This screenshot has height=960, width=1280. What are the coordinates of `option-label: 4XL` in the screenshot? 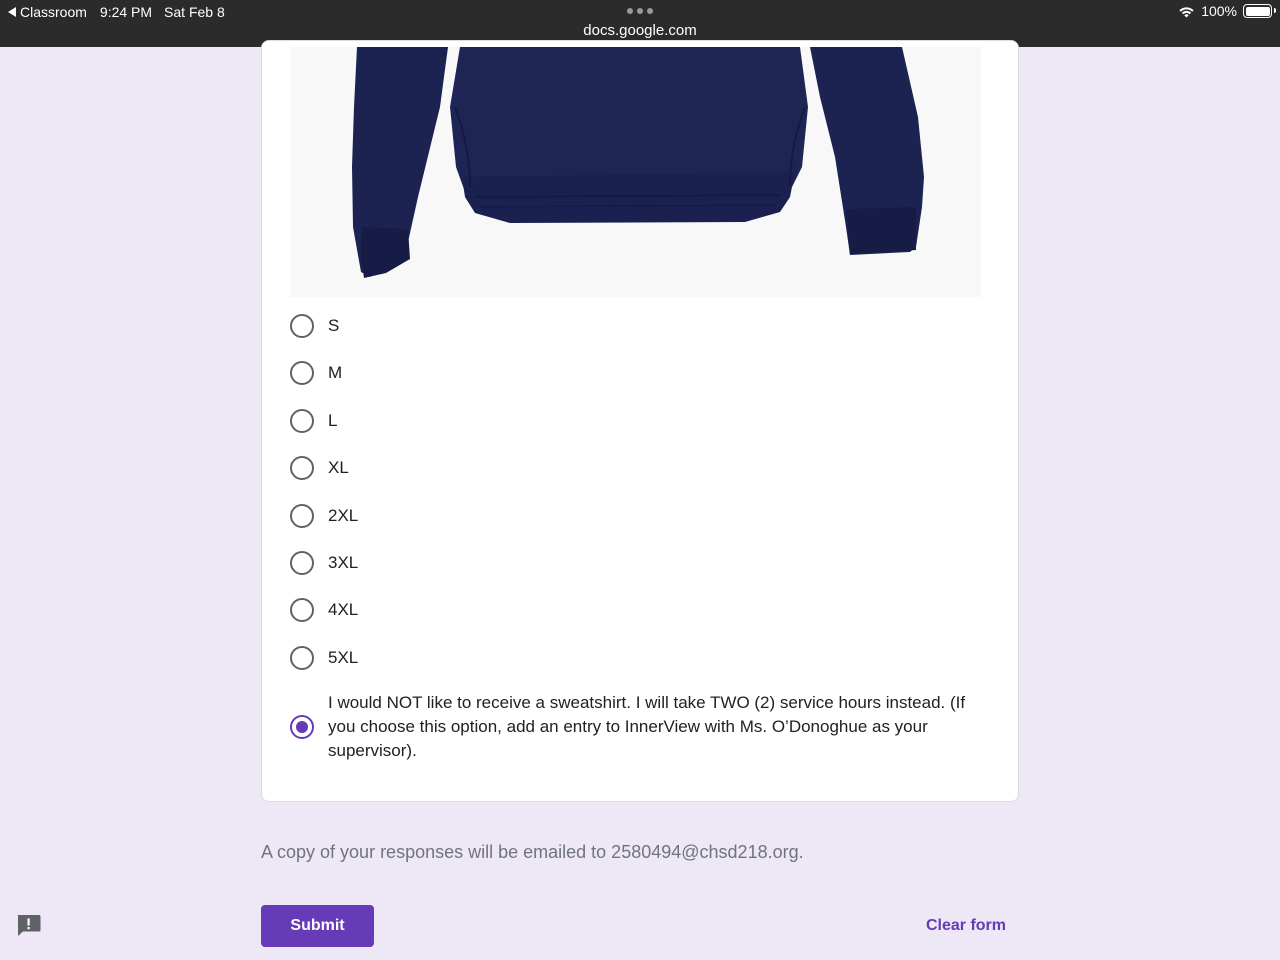 It's located at (343, 609).